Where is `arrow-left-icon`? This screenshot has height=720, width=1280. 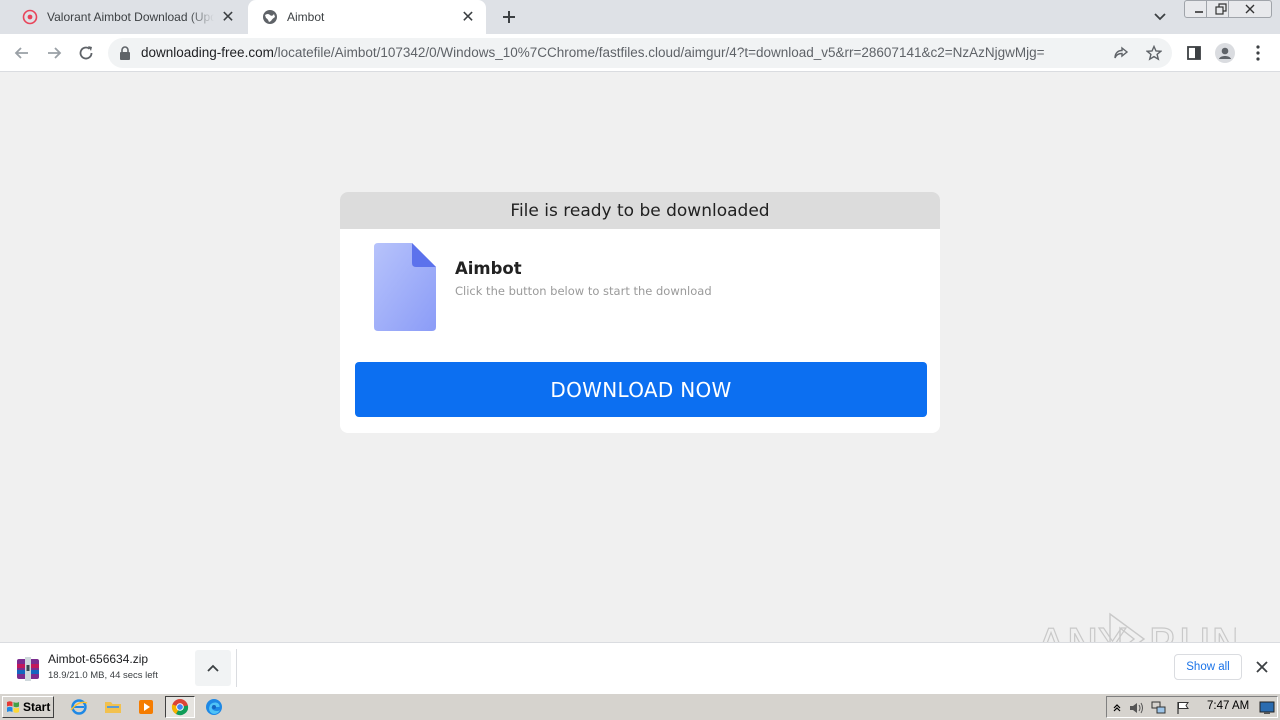 arrow-left-icon is located at coordinates (21, 53).